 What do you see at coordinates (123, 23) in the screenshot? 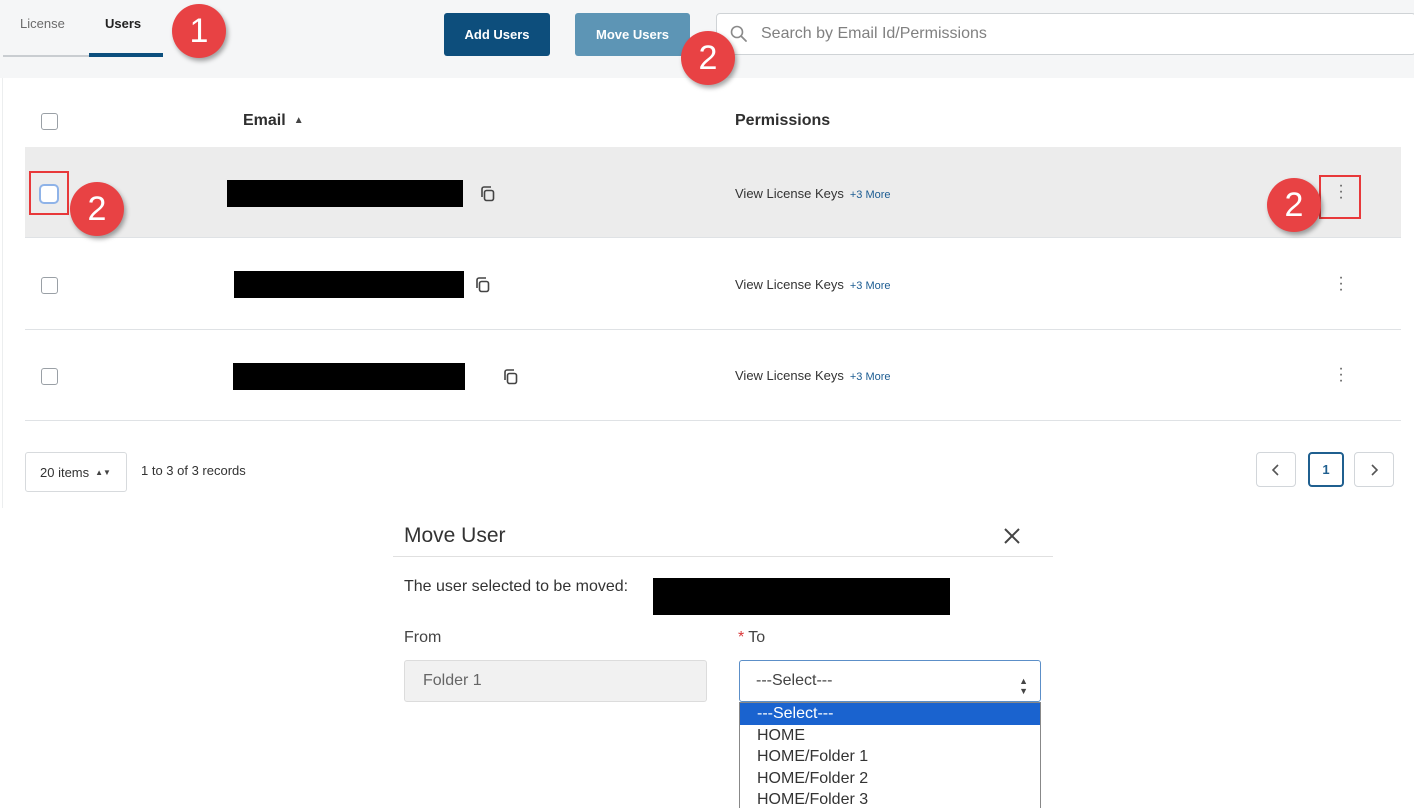
I see `tab-users: Users` at bounding box center [123, 23].